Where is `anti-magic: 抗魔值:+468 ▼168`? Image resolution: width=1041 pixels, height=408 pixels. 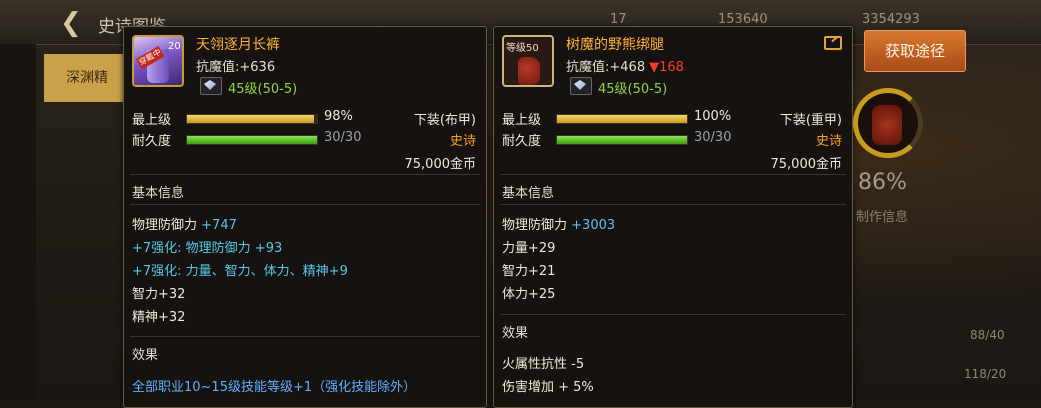 anti-magic: 抗魔值:+468 ▼168 is located at coordinates (625, 67).